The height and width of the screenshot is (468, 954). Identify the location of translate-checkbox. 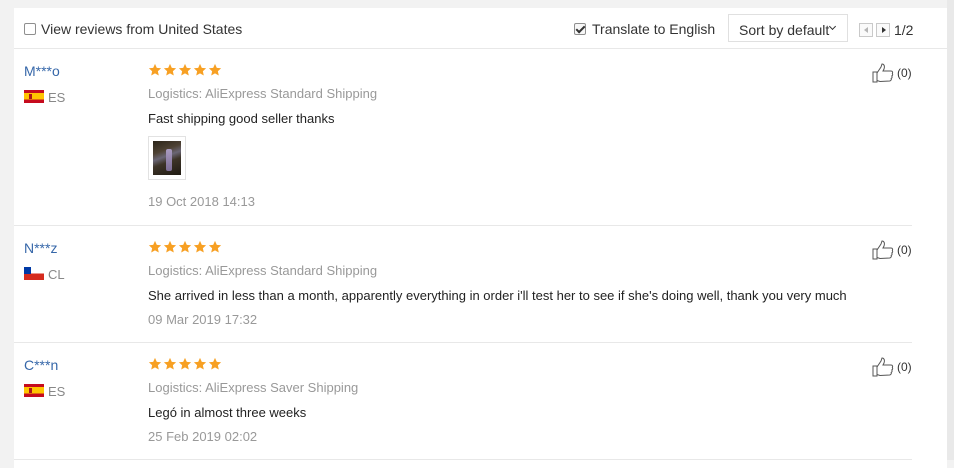
(580, 29).